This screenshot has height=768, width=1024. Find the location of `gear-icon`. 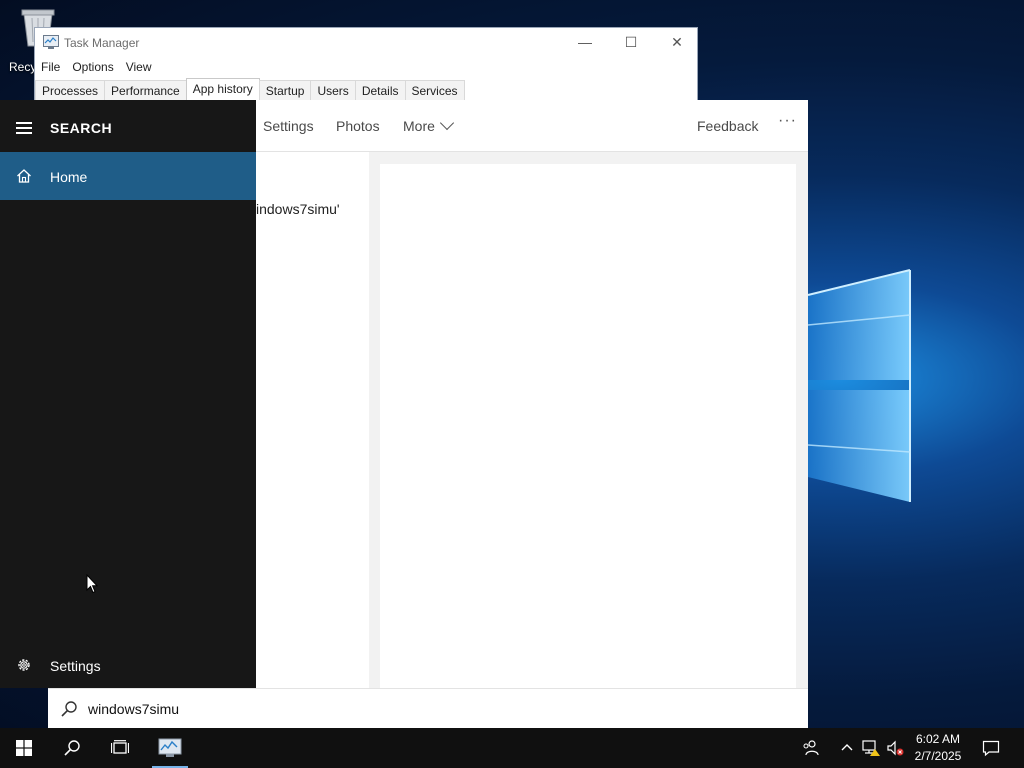

gear-icon is located at coordinates (24, 665).